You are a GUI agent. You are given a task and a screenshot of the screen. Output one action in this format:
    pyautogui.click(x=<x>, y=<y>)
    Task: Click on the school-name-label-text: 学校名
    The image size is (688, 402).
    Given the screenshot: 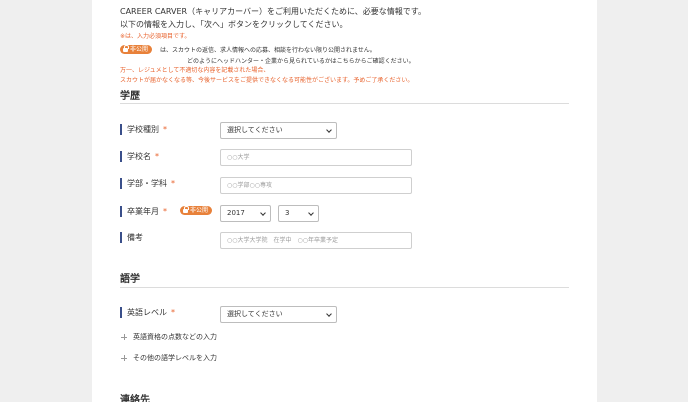 What is the action you would take?
    pyautogui.click(x=139, y=156)
    